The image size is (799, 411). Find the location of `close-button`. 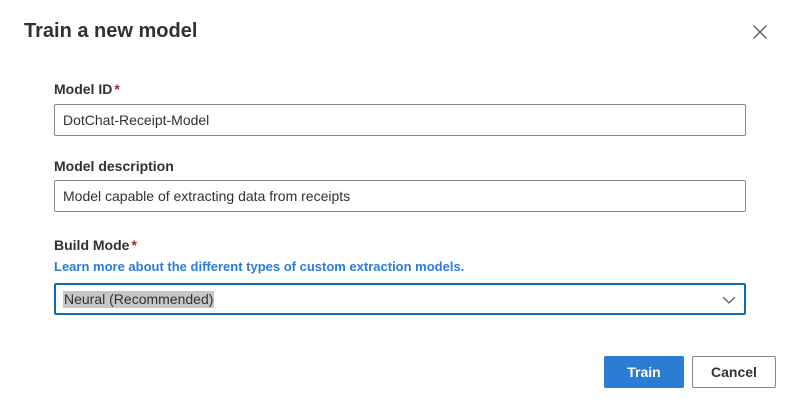

close-button is located at coordinates (760, 32).